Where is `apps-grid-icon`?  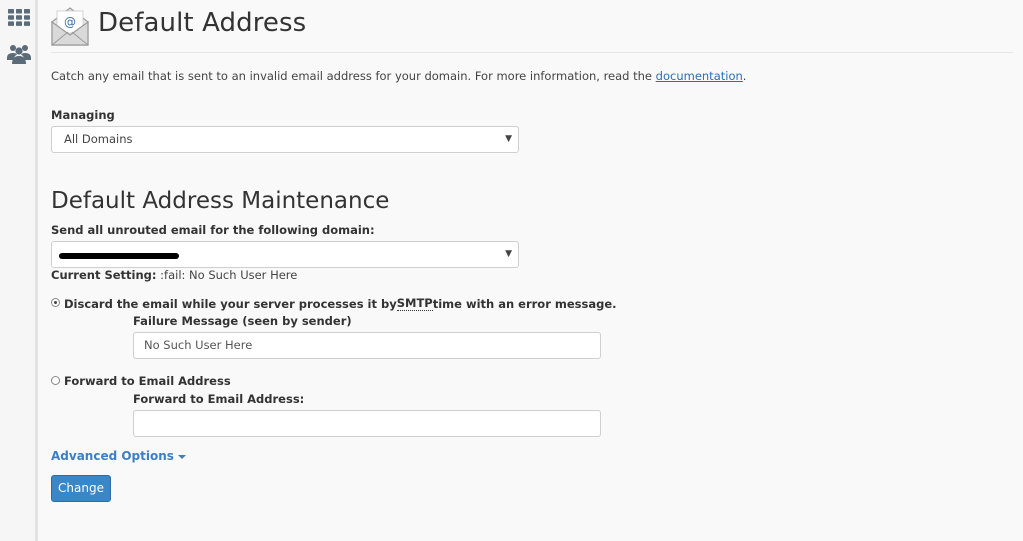
apps-grid-icon is located at coordinates (19, 17).